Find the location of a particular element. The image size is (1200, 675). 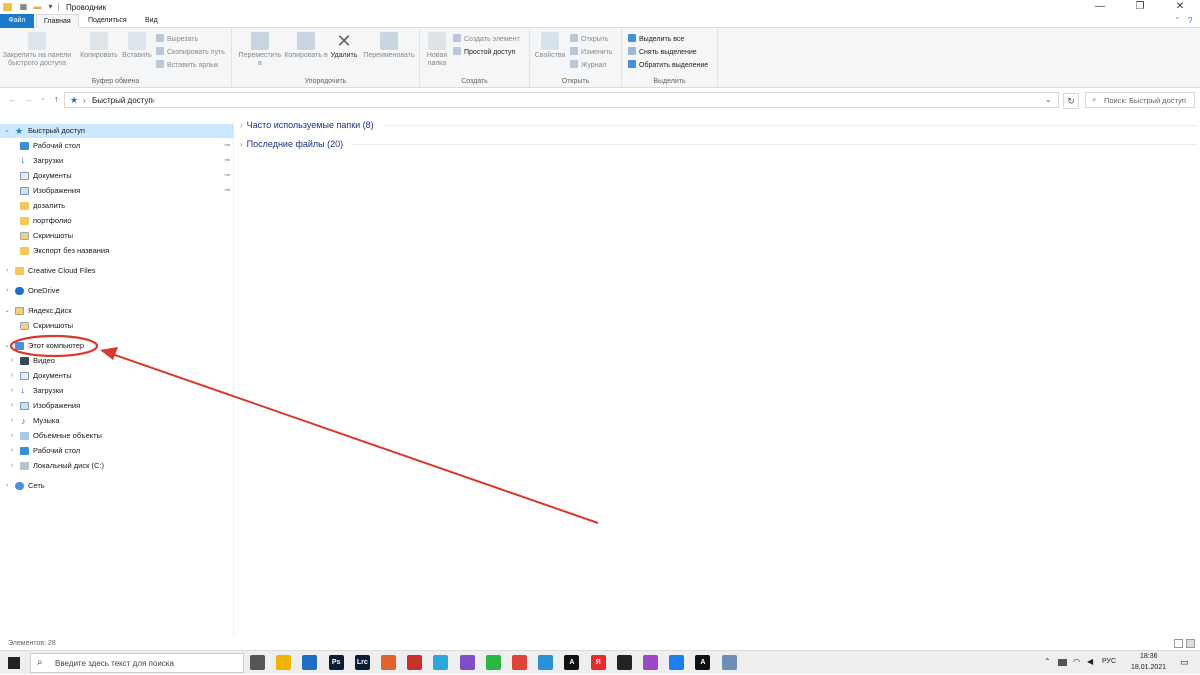

search-input: ⌕ Поиск: Быстрый доступ is located at coordinates (1140, 100).